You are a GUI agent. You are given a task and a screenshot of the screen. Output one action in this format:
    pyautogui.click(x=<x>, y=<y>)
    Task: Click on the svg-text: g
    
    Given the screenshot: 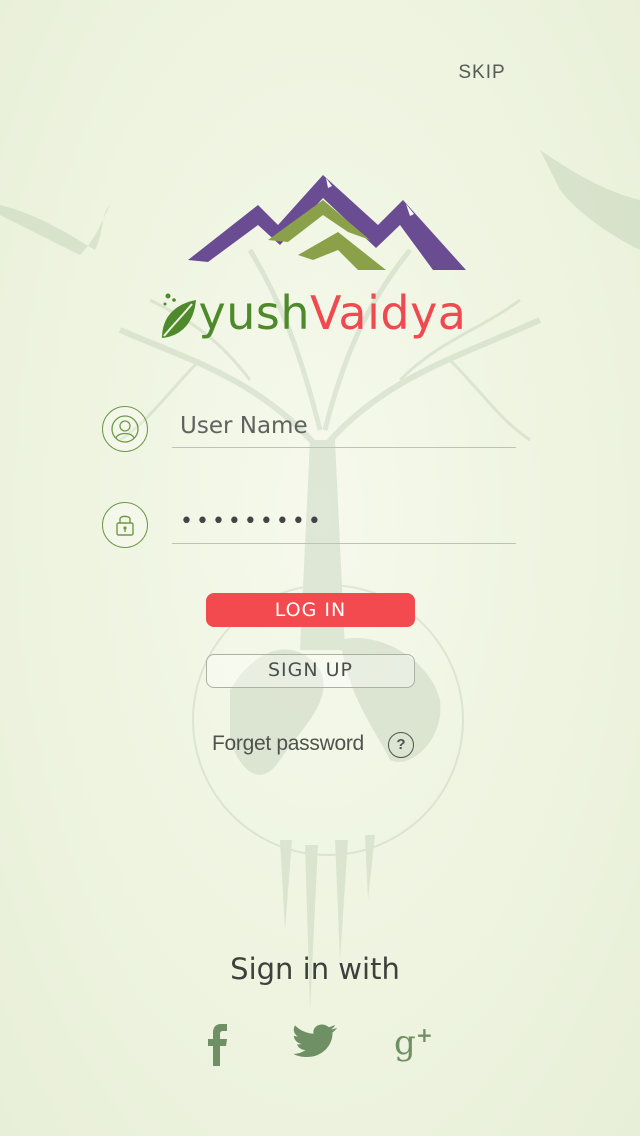 What is the action you would take?
    pyautogui.click(x=405, y=1043)
    